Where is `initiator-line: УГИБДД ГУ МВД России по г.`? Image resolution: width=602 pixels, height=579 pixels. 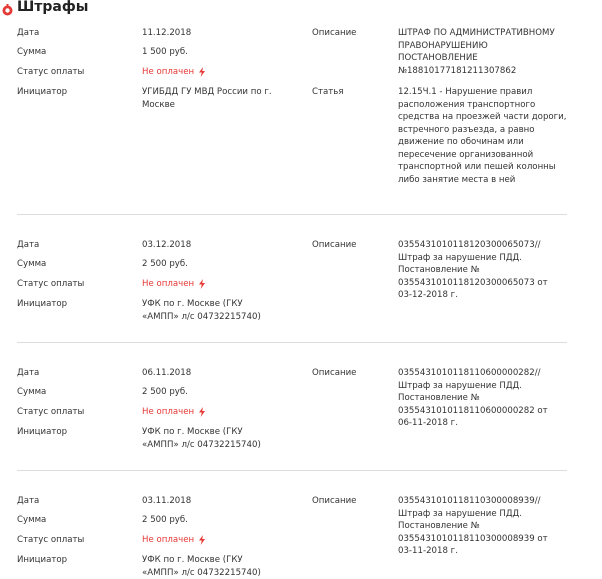 initiator-line: УГИБДД ГУ МВД России по г. is located at coordinates (222, 92).